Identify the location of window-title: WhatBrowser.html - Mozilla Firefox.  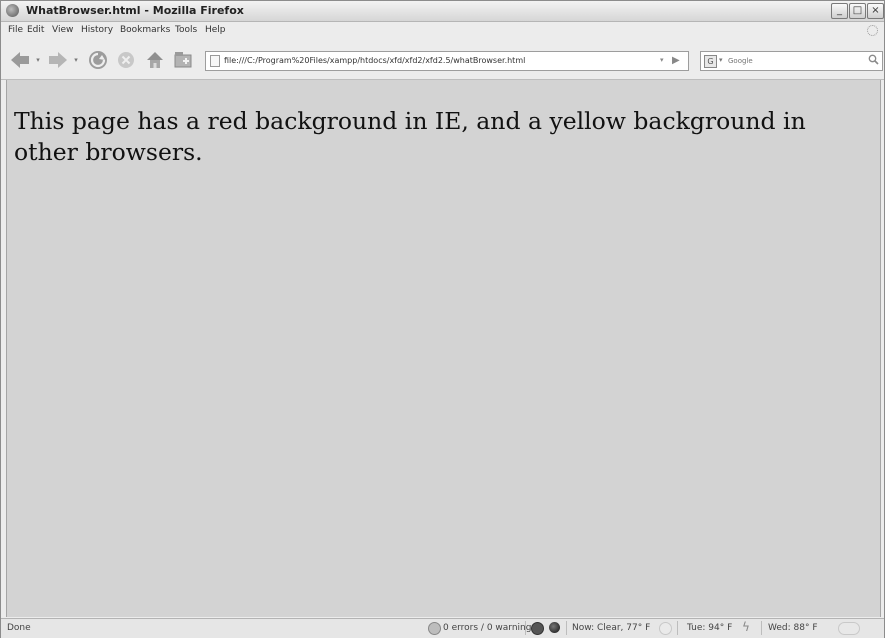
(135, 10).